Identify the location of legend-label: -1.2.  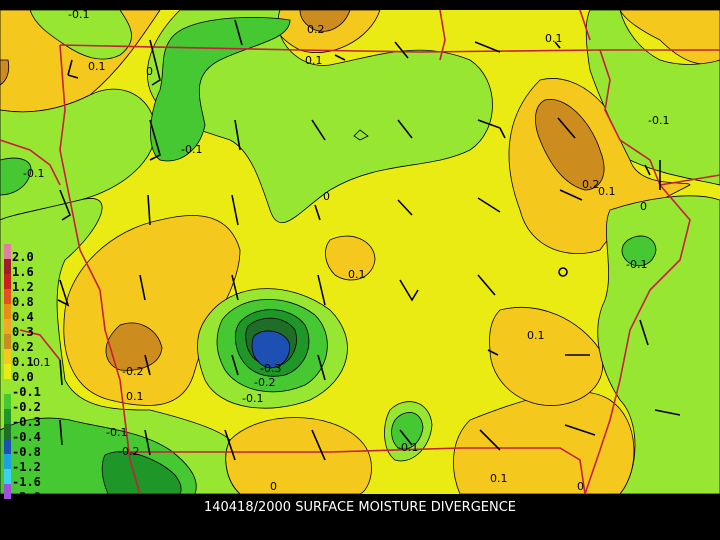
(26, 467).